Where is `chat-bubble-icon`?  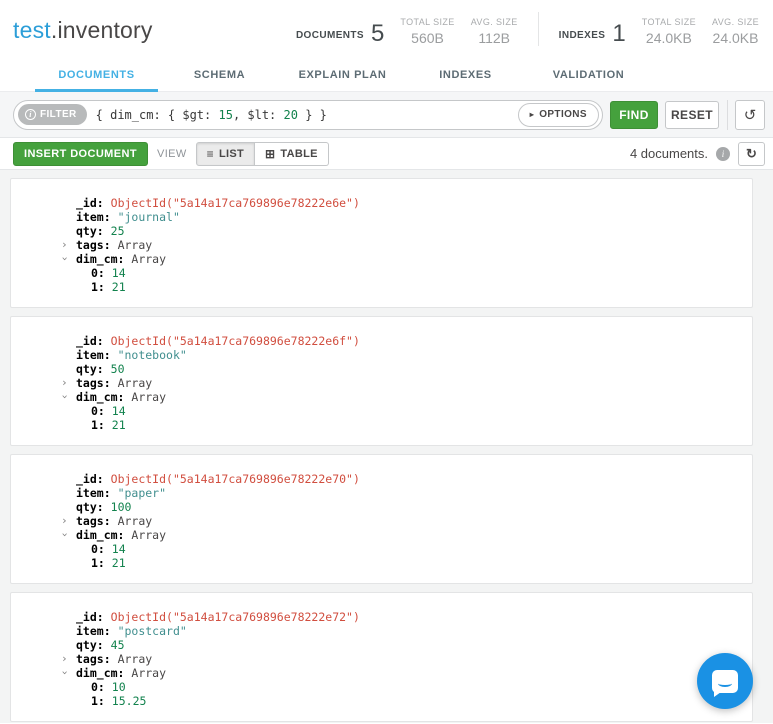 chat-bubble-icon is located at coordinates (725, 683).